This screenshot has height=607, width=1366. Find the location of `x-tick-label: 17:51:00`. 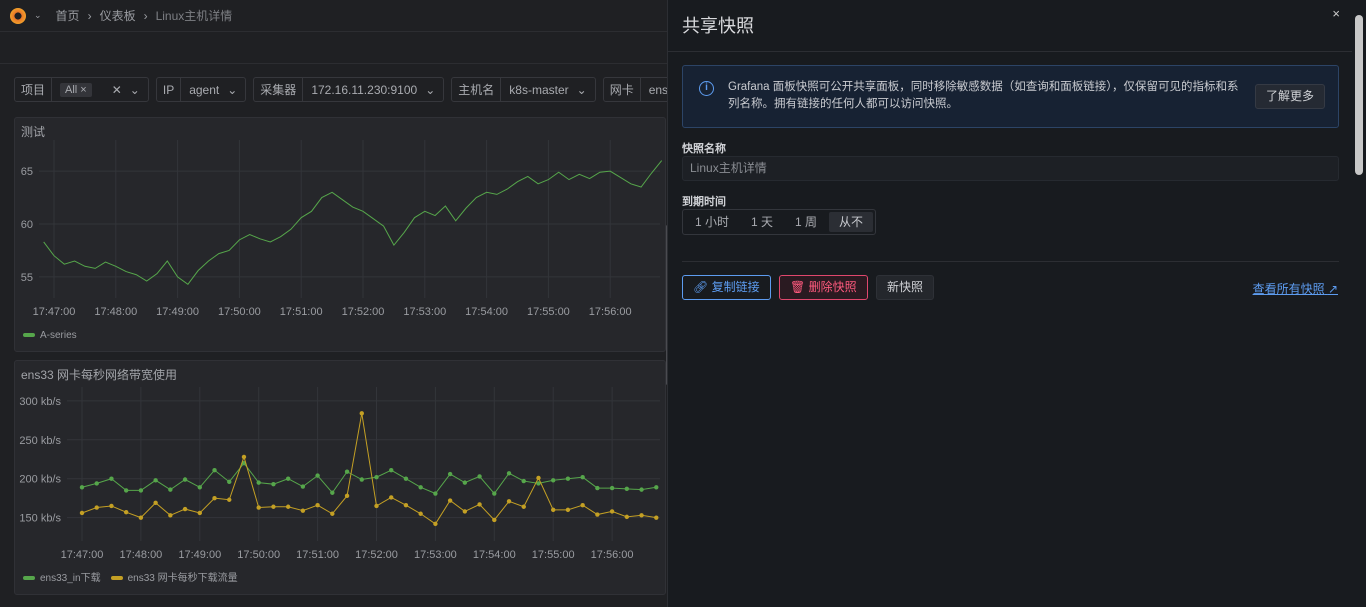

x-tick-label: 17:51:00 is located at coordinates (301, 312).